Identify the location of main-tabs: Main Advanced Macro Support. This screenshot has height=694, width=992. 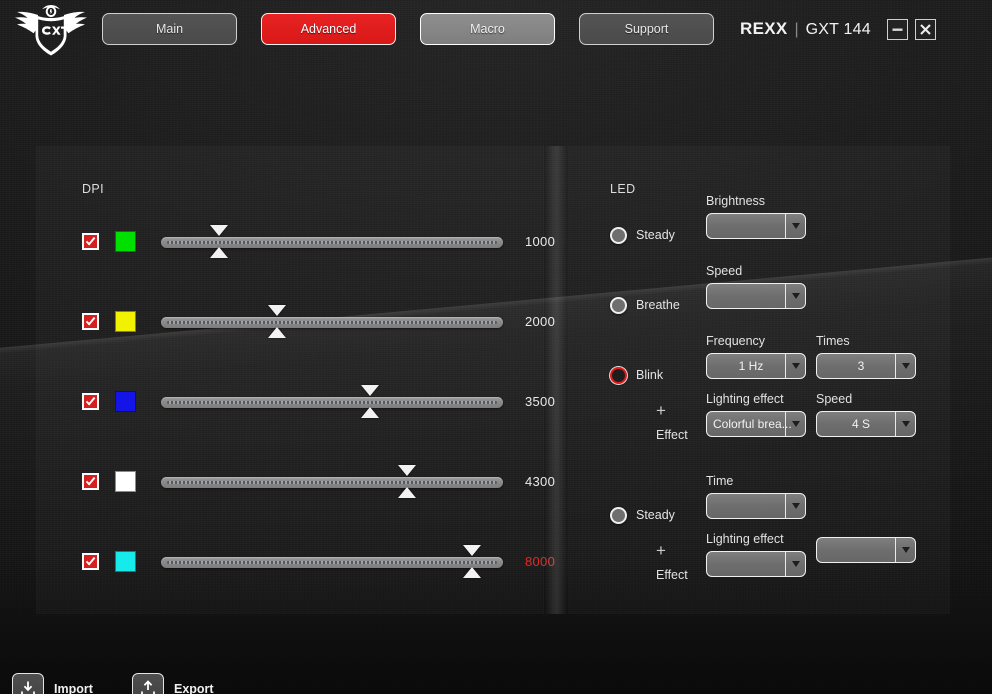
(408, 29).